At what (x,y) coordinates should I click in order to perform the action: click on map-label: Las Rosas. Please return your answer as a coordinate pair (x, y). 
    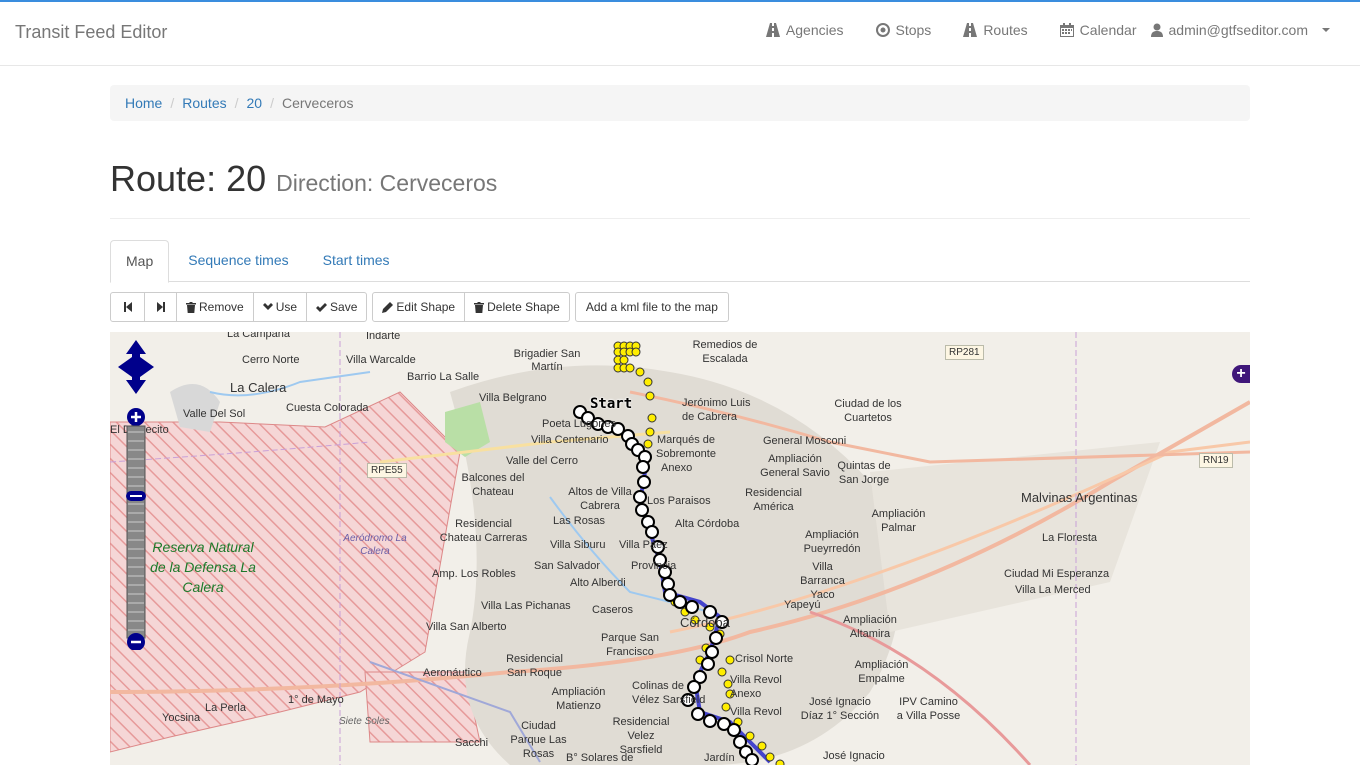
    Looking at the image, I should click on (579, 521).